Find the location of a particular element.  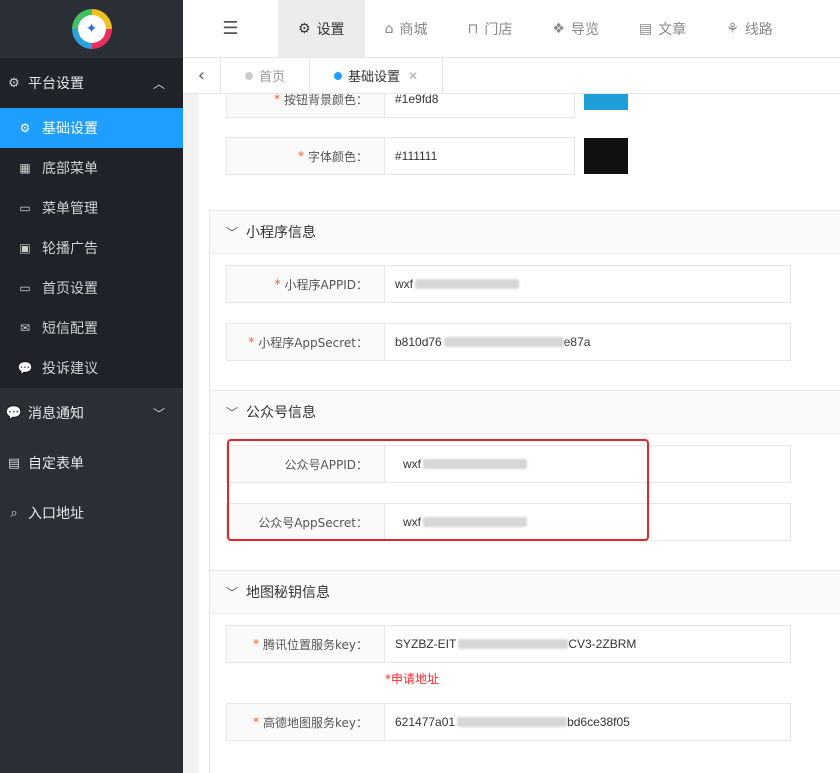

apply-address-link: *申请地址 is located at coordinates (412, 678).